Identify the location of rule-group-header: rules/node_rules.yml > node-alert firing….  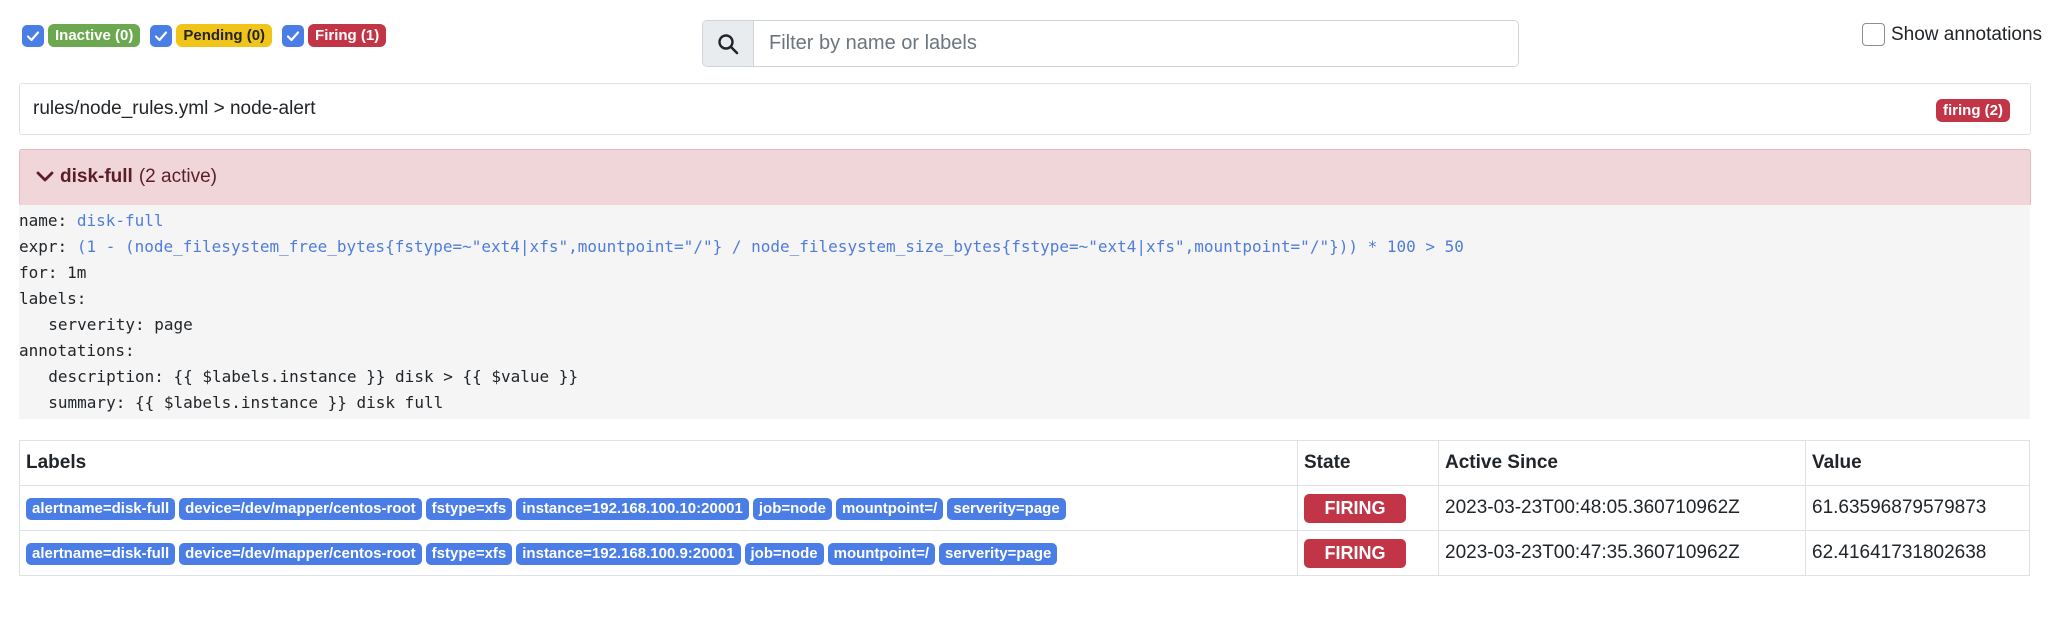
(1025, 109).